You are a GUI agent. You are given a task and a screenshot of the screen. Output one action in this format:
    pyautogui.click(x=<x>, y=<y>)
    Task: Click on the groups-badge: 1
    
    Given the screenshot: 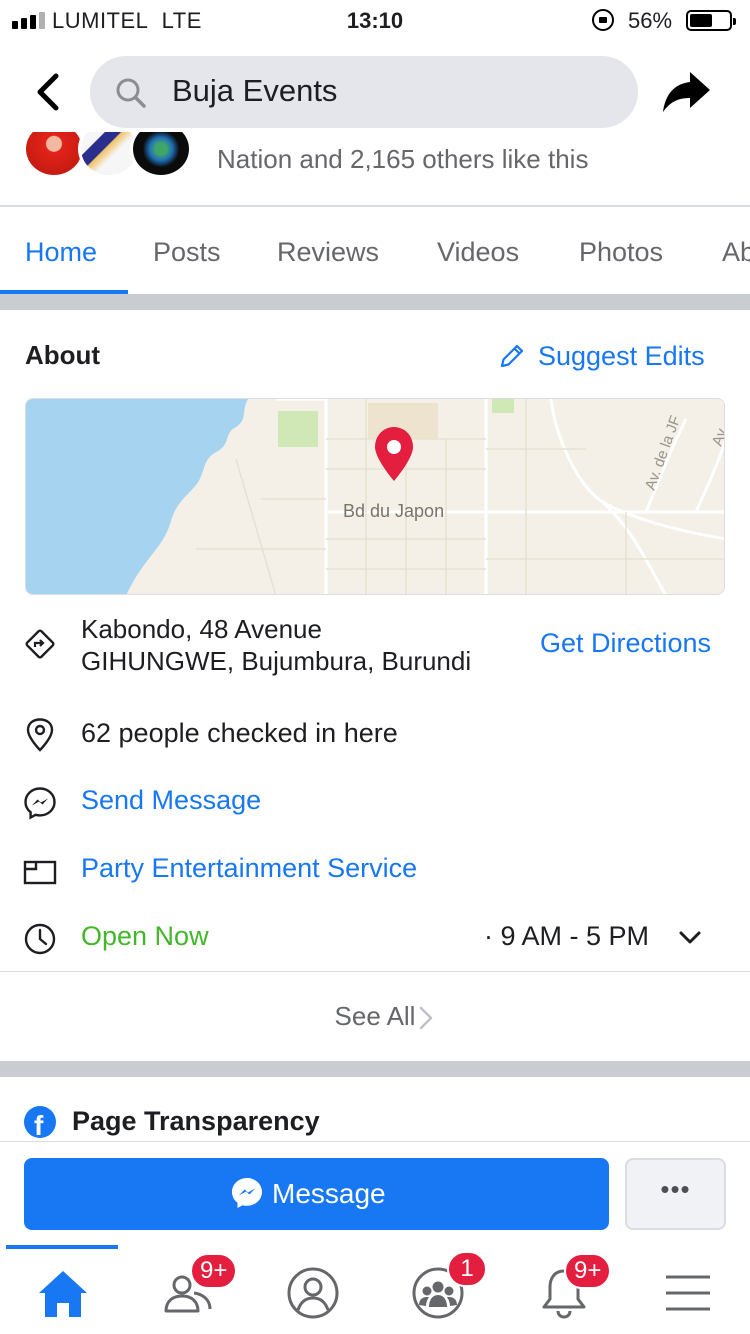 What is the action you would take?
    pyautogui.click(x=467, y=1269)
    